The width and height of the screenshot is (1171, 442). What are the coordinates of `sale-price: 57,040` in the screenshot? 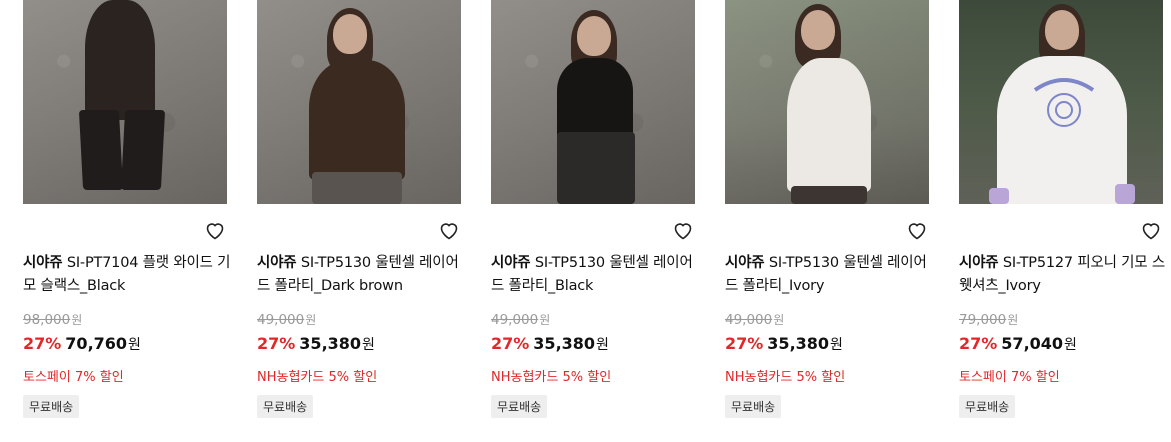 It's located at (1032, 343).